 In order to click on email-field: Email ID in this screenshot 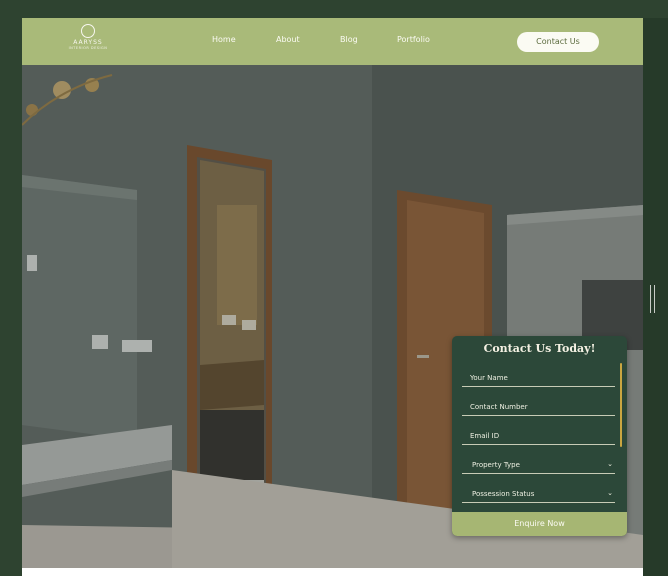, I will do `click(538, 436)`.